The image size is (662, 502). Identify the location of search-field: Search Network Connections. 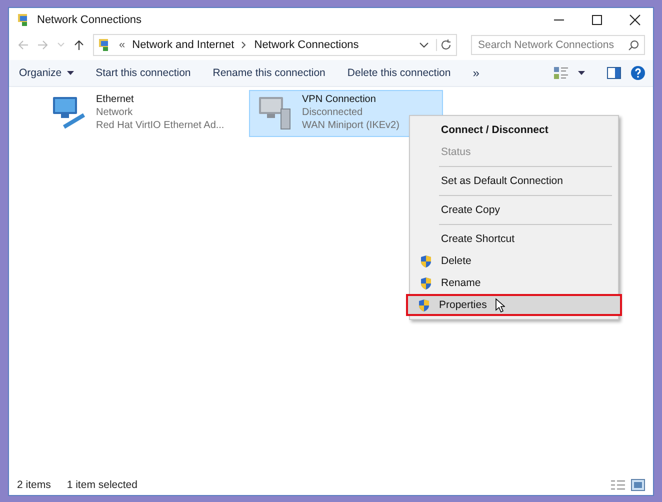
(558, 45).